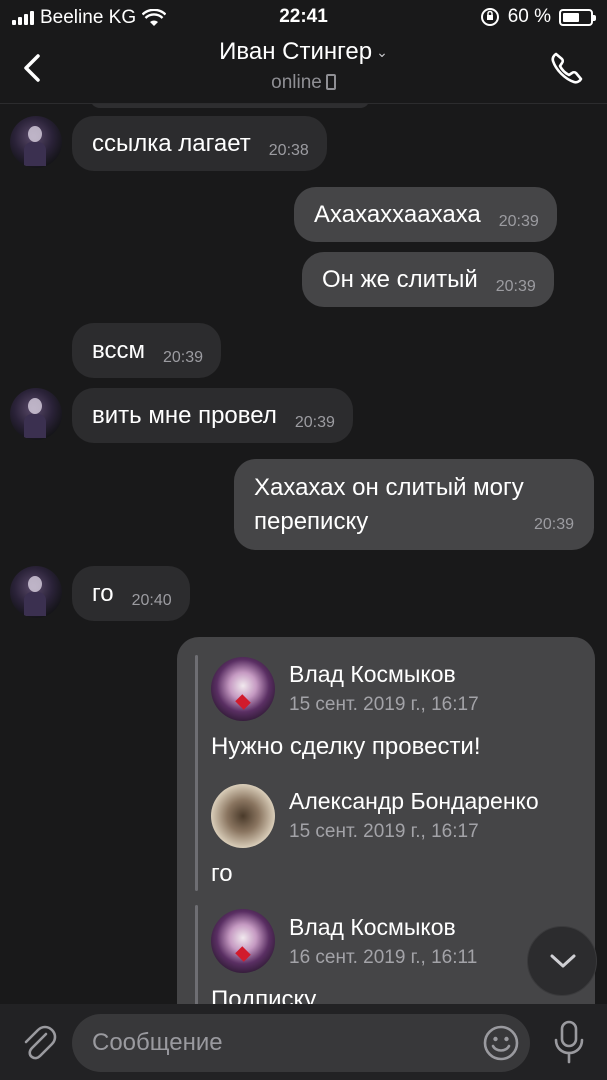 The height and width of the screenshot is (1080, 607). I want to click on forward-author: Александр Бондаренко, so click(414, 801).